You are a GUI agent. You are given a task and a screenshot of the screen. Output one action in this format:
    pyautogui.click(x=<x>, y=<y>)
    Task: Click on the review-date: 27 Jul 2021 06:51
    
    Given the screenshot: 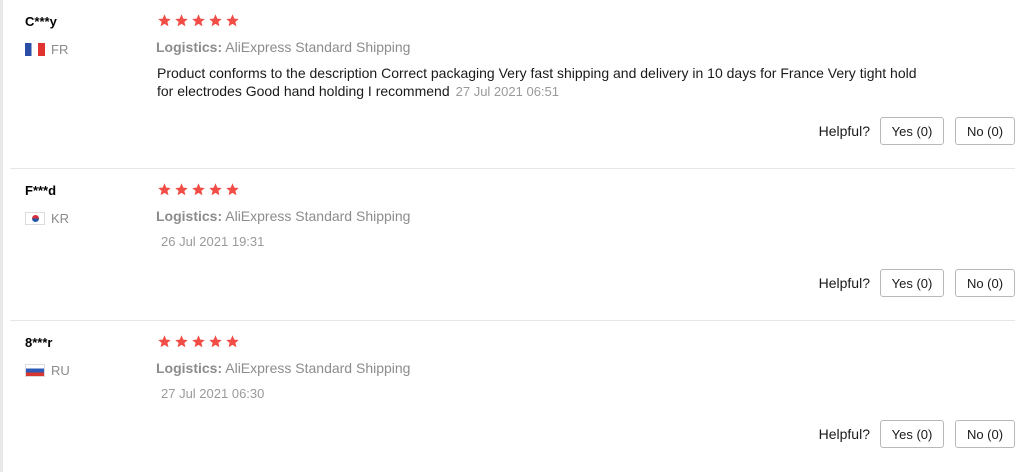 What is the action you would take?
    pyautogui.click(x=507, y=91)
    